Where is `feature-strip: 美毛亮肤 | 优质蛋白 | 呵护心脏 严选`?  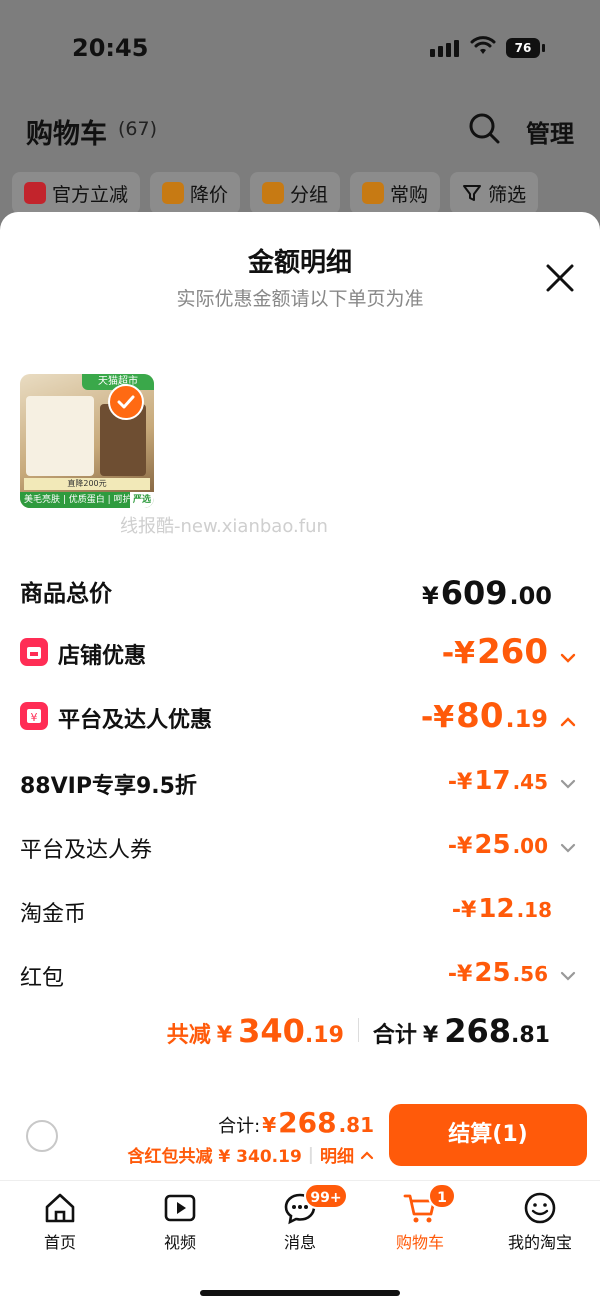 feature-strip: 美毛亮肤 | 优质蛋白 | 呵护心脏 严选 is located at coordinates (87, 500).